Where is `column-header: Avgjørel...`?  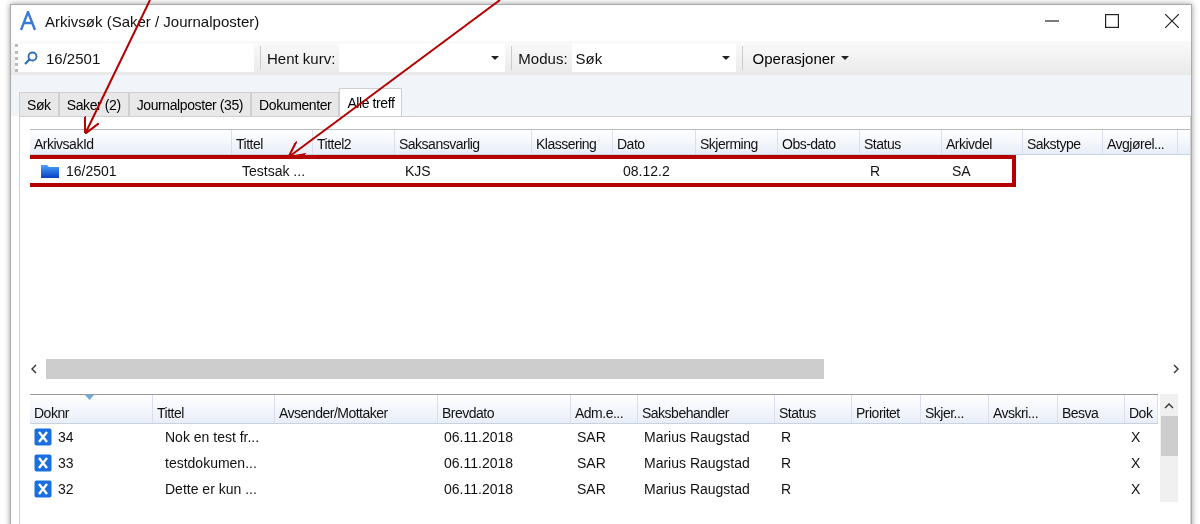
column-header: Avgjørel... is located at coordinates (1140, 142).